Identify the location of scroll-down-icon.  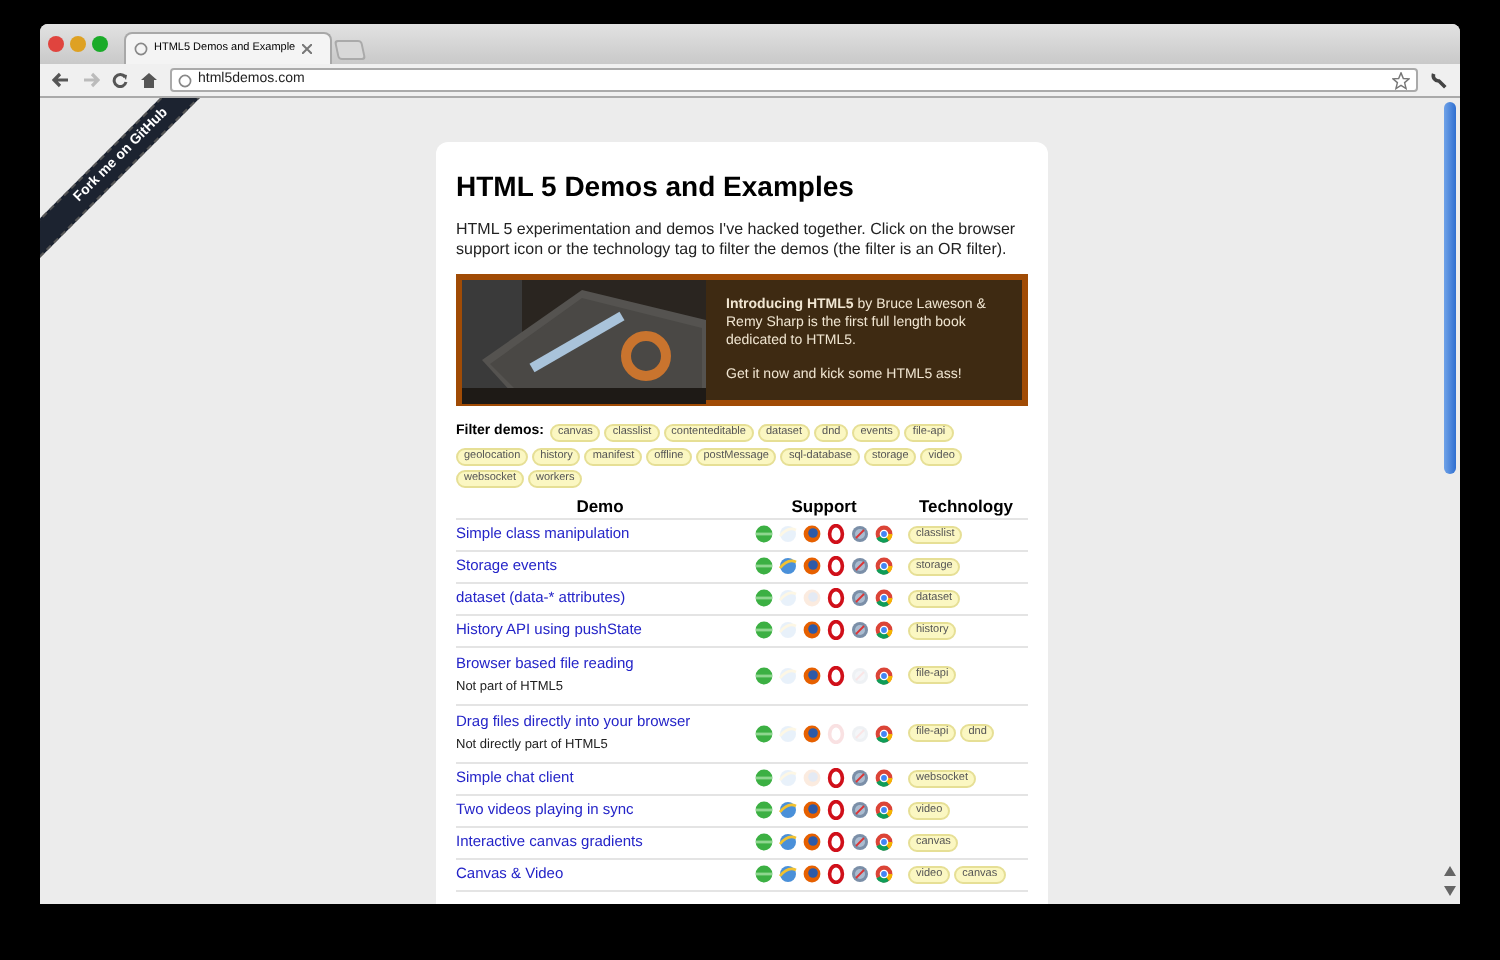
(1450, 891).